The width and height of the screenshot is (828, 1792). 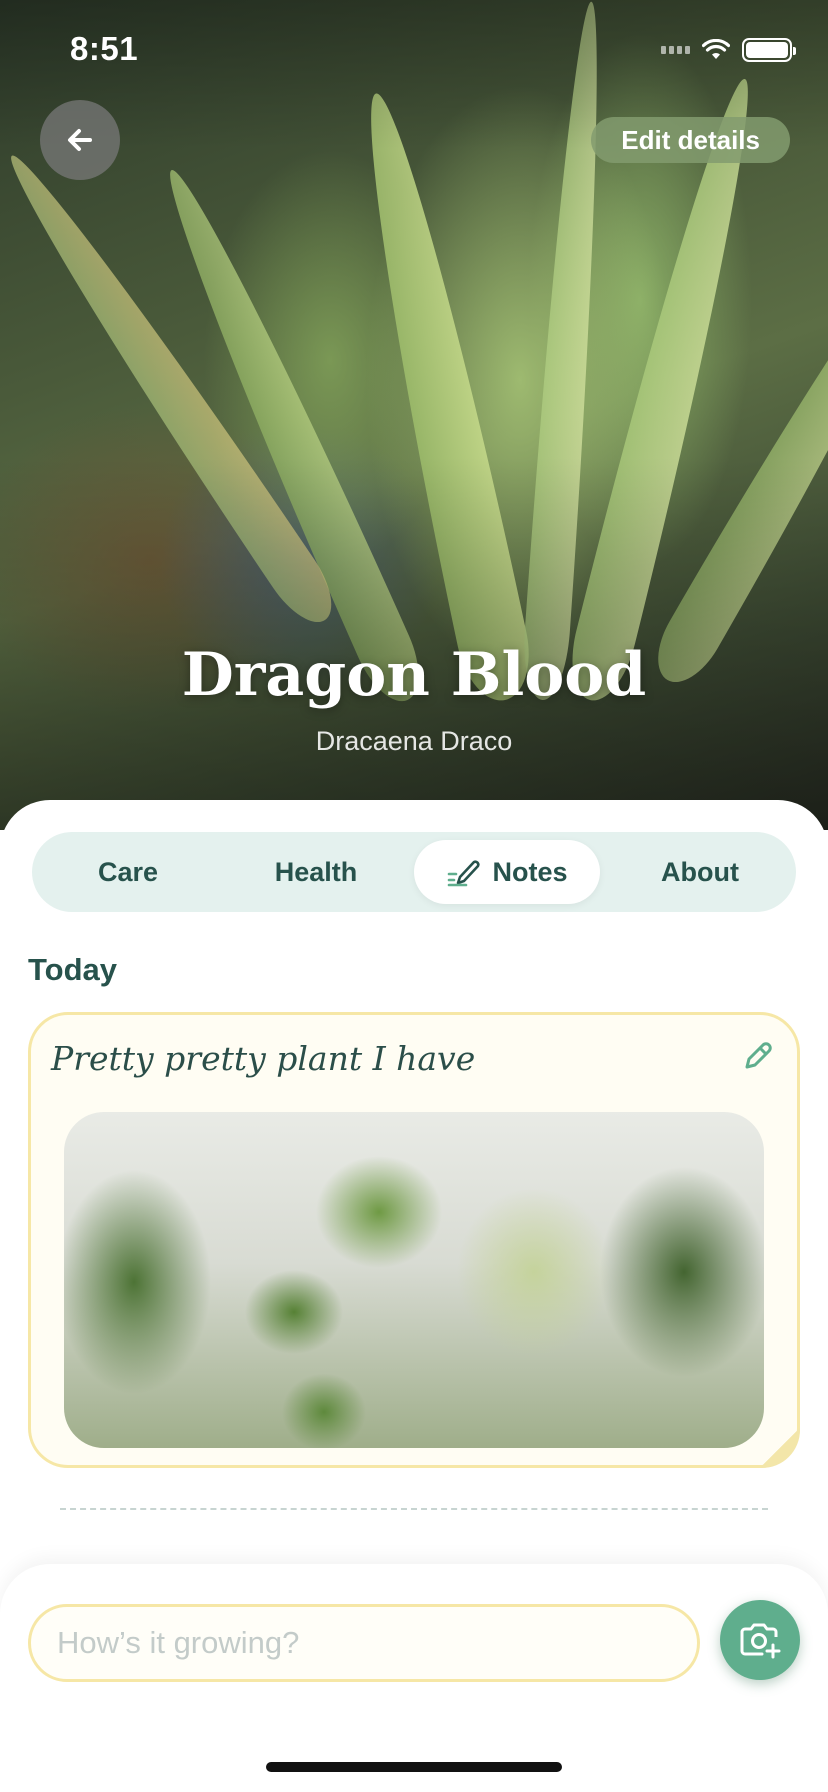 I want to click on battery-icon, so click(x=769, y=50).